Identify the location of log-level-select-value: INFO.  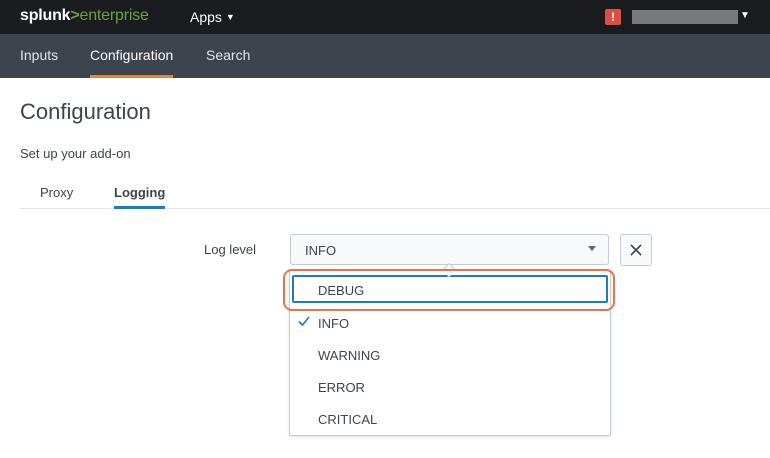
(321, 250).